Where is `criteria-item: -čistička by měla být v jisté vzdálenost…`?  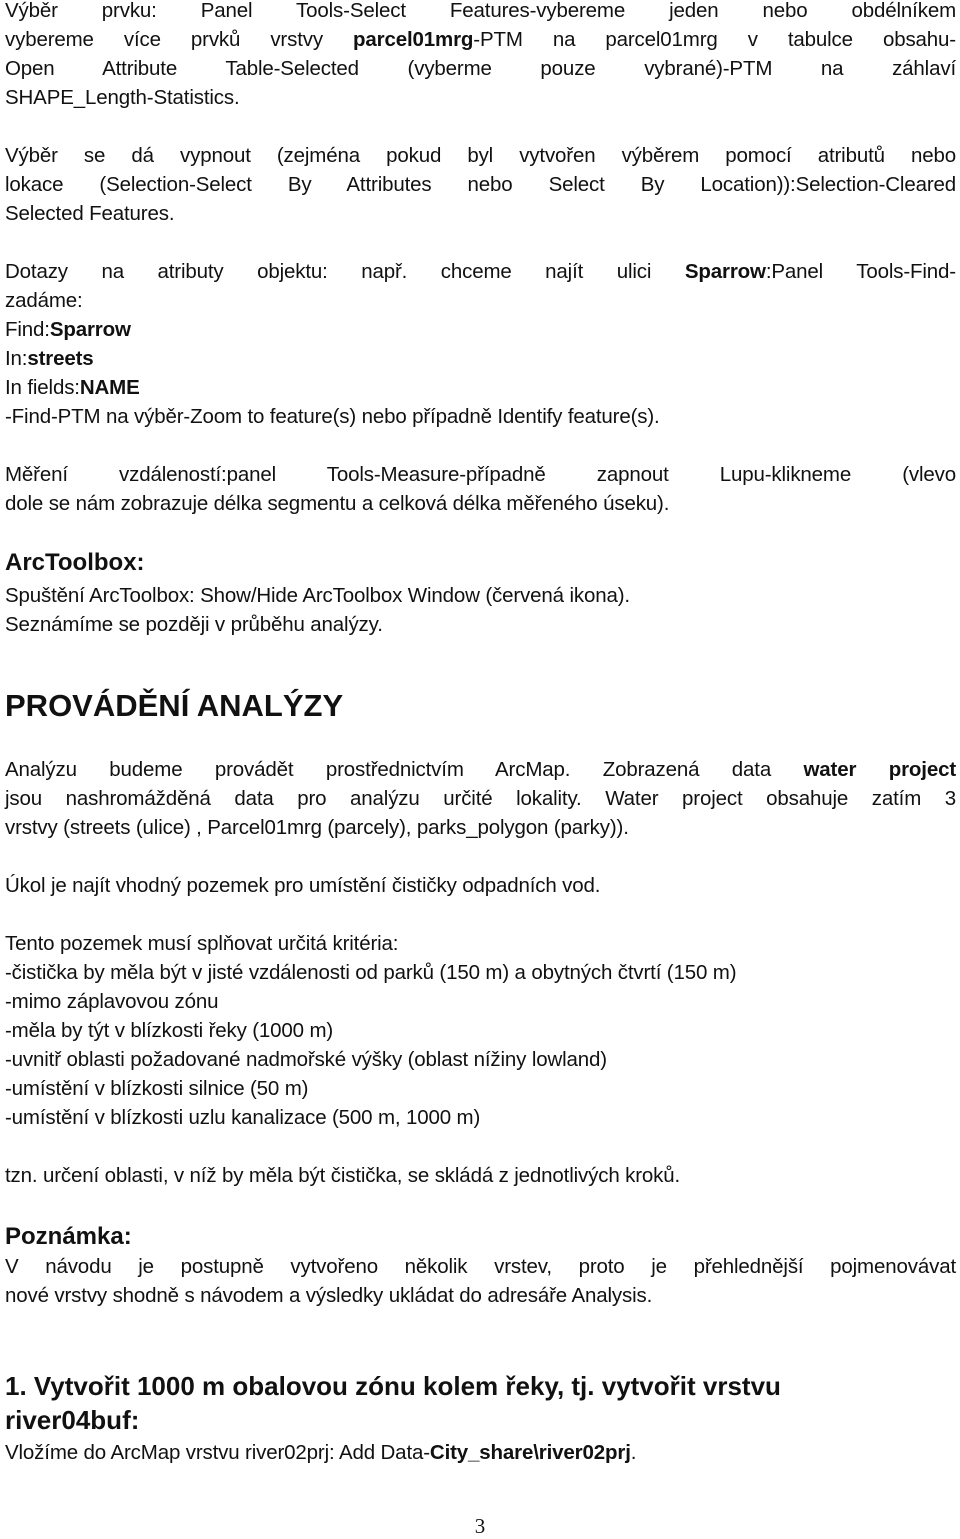
criteria-item: -čistička by měla být v jisté vzdálenost… is located at coordinates (371, 972).